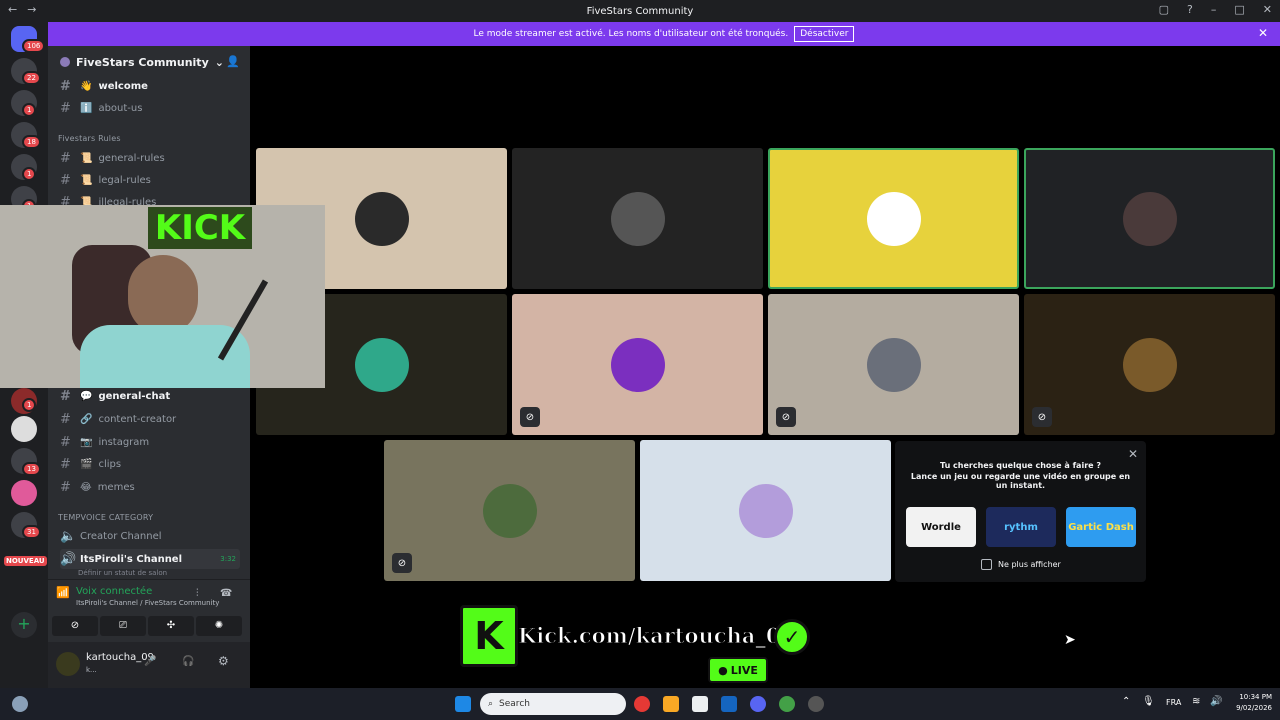 The image size is (1280, 720). What do you see at coordinates (31, 469) in the screenshot?
I see `badge: 13` at bounding box center [31, 469].